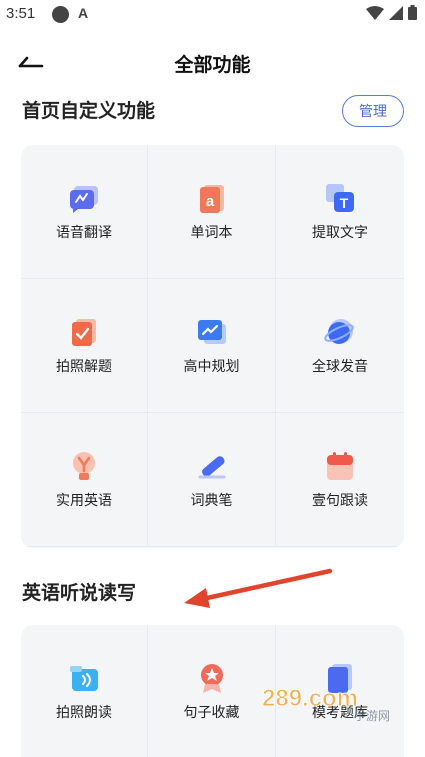 This screenshot has width=425, height=757. Describe the element at coordinates (375, 12) in the screenshot. I see `wifi-icon` at that location.